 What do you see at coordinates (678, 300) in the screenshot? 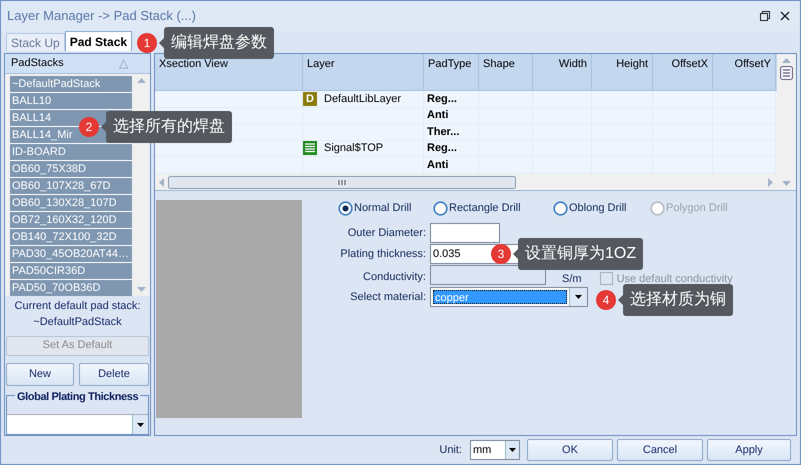
I see `callout-tooltip: 选择材质为铜` at bounding box center [678, 300].